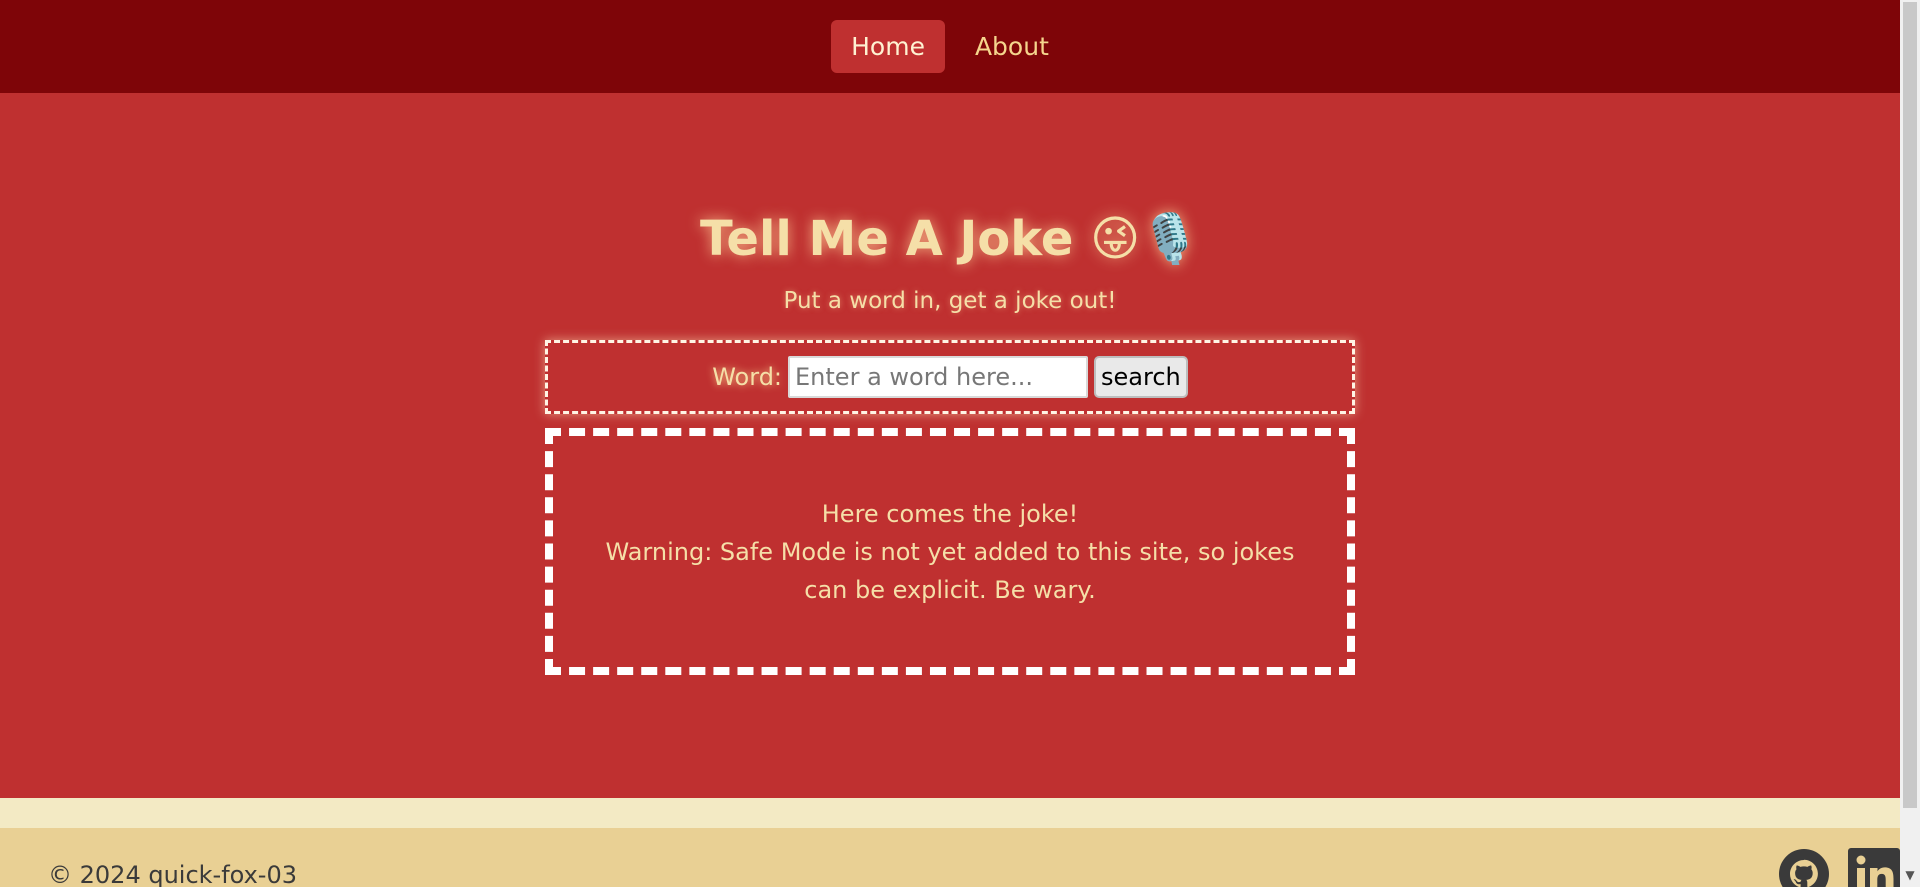 This screenshot has height=887, width=1920. I want to click on scroll-down-arrow-icon: ▼, so click(1910, 875).